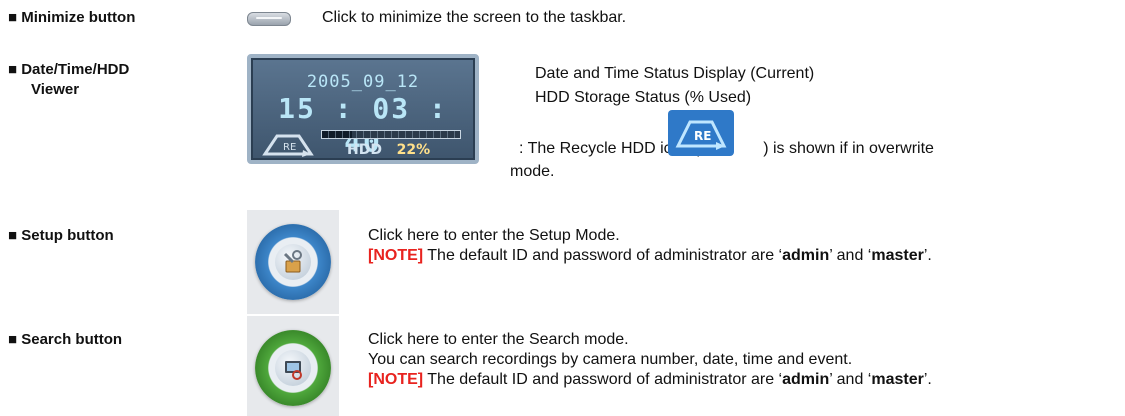 The width and height of the screenshot is (1125, 416). Describe the element at coordinates (391, 134) in the screenshot. I see `hdd-usage-bar` at that location.